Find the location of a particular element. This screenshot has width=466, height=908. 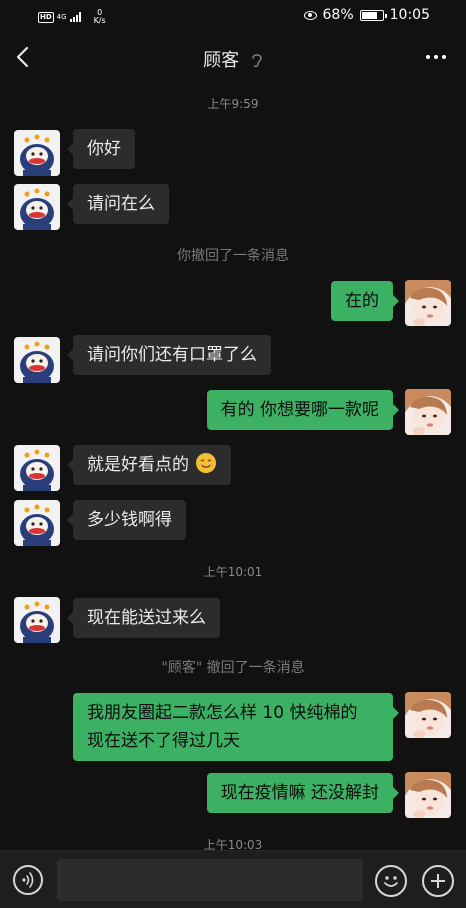

message-bubble-outgoing: 现在疫情嘛 还没解封 is located at coordinates (303, 793).